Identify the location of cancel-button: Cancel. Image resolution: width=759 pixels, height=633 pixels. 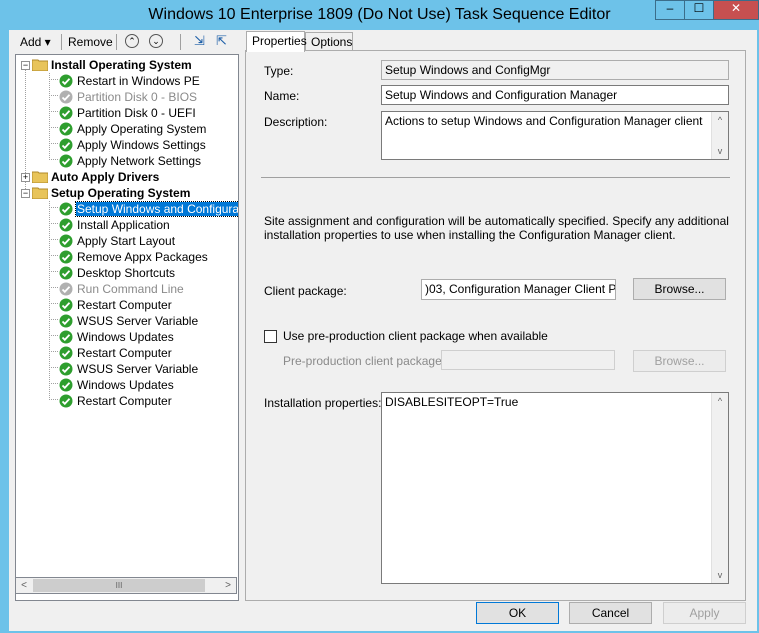
(610, 613).